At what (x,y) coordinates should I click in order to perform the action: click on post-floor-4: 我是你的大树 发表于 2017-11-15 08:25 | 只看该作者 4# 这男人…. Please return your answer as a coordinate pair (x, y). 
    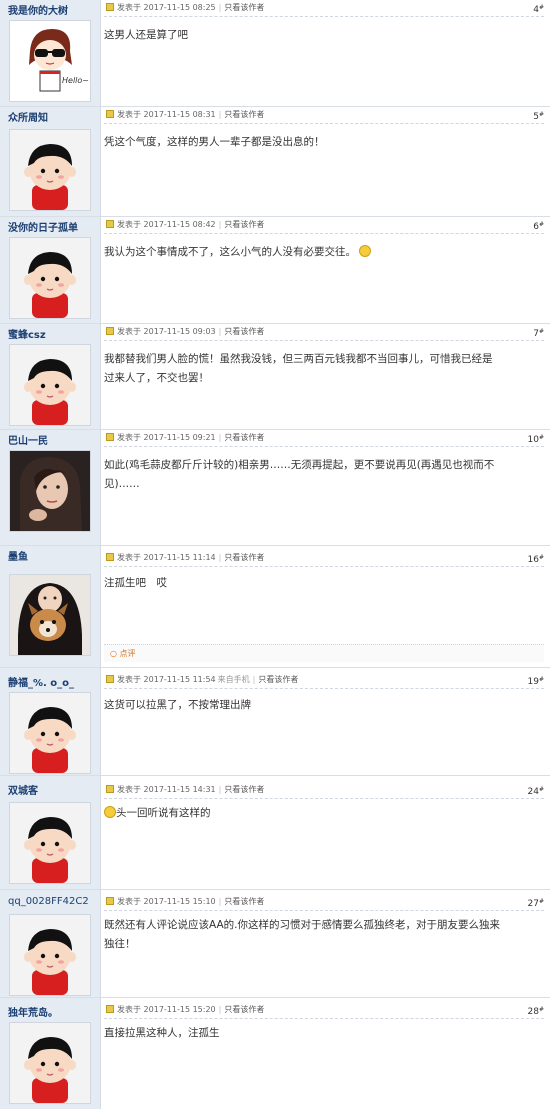
    Looking at the image, I should click on (275, 53).